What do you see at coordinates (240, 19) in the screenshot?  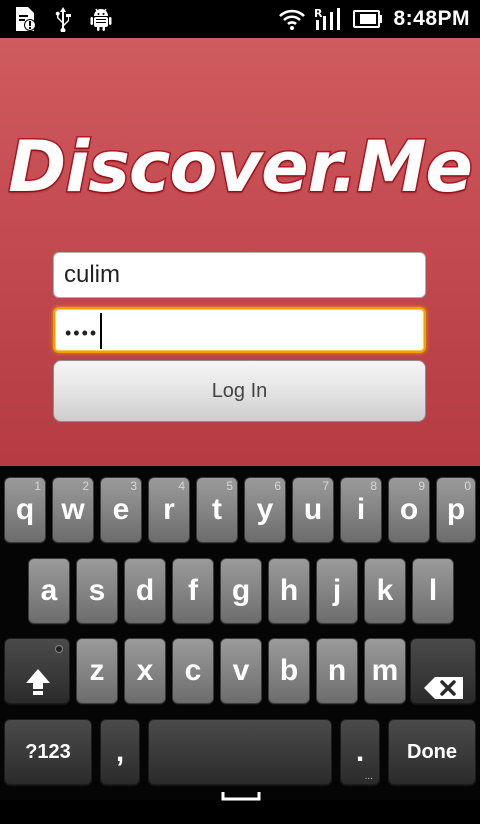 I see `status-bar: R 8:48PM` at bounding box center [240, 19].